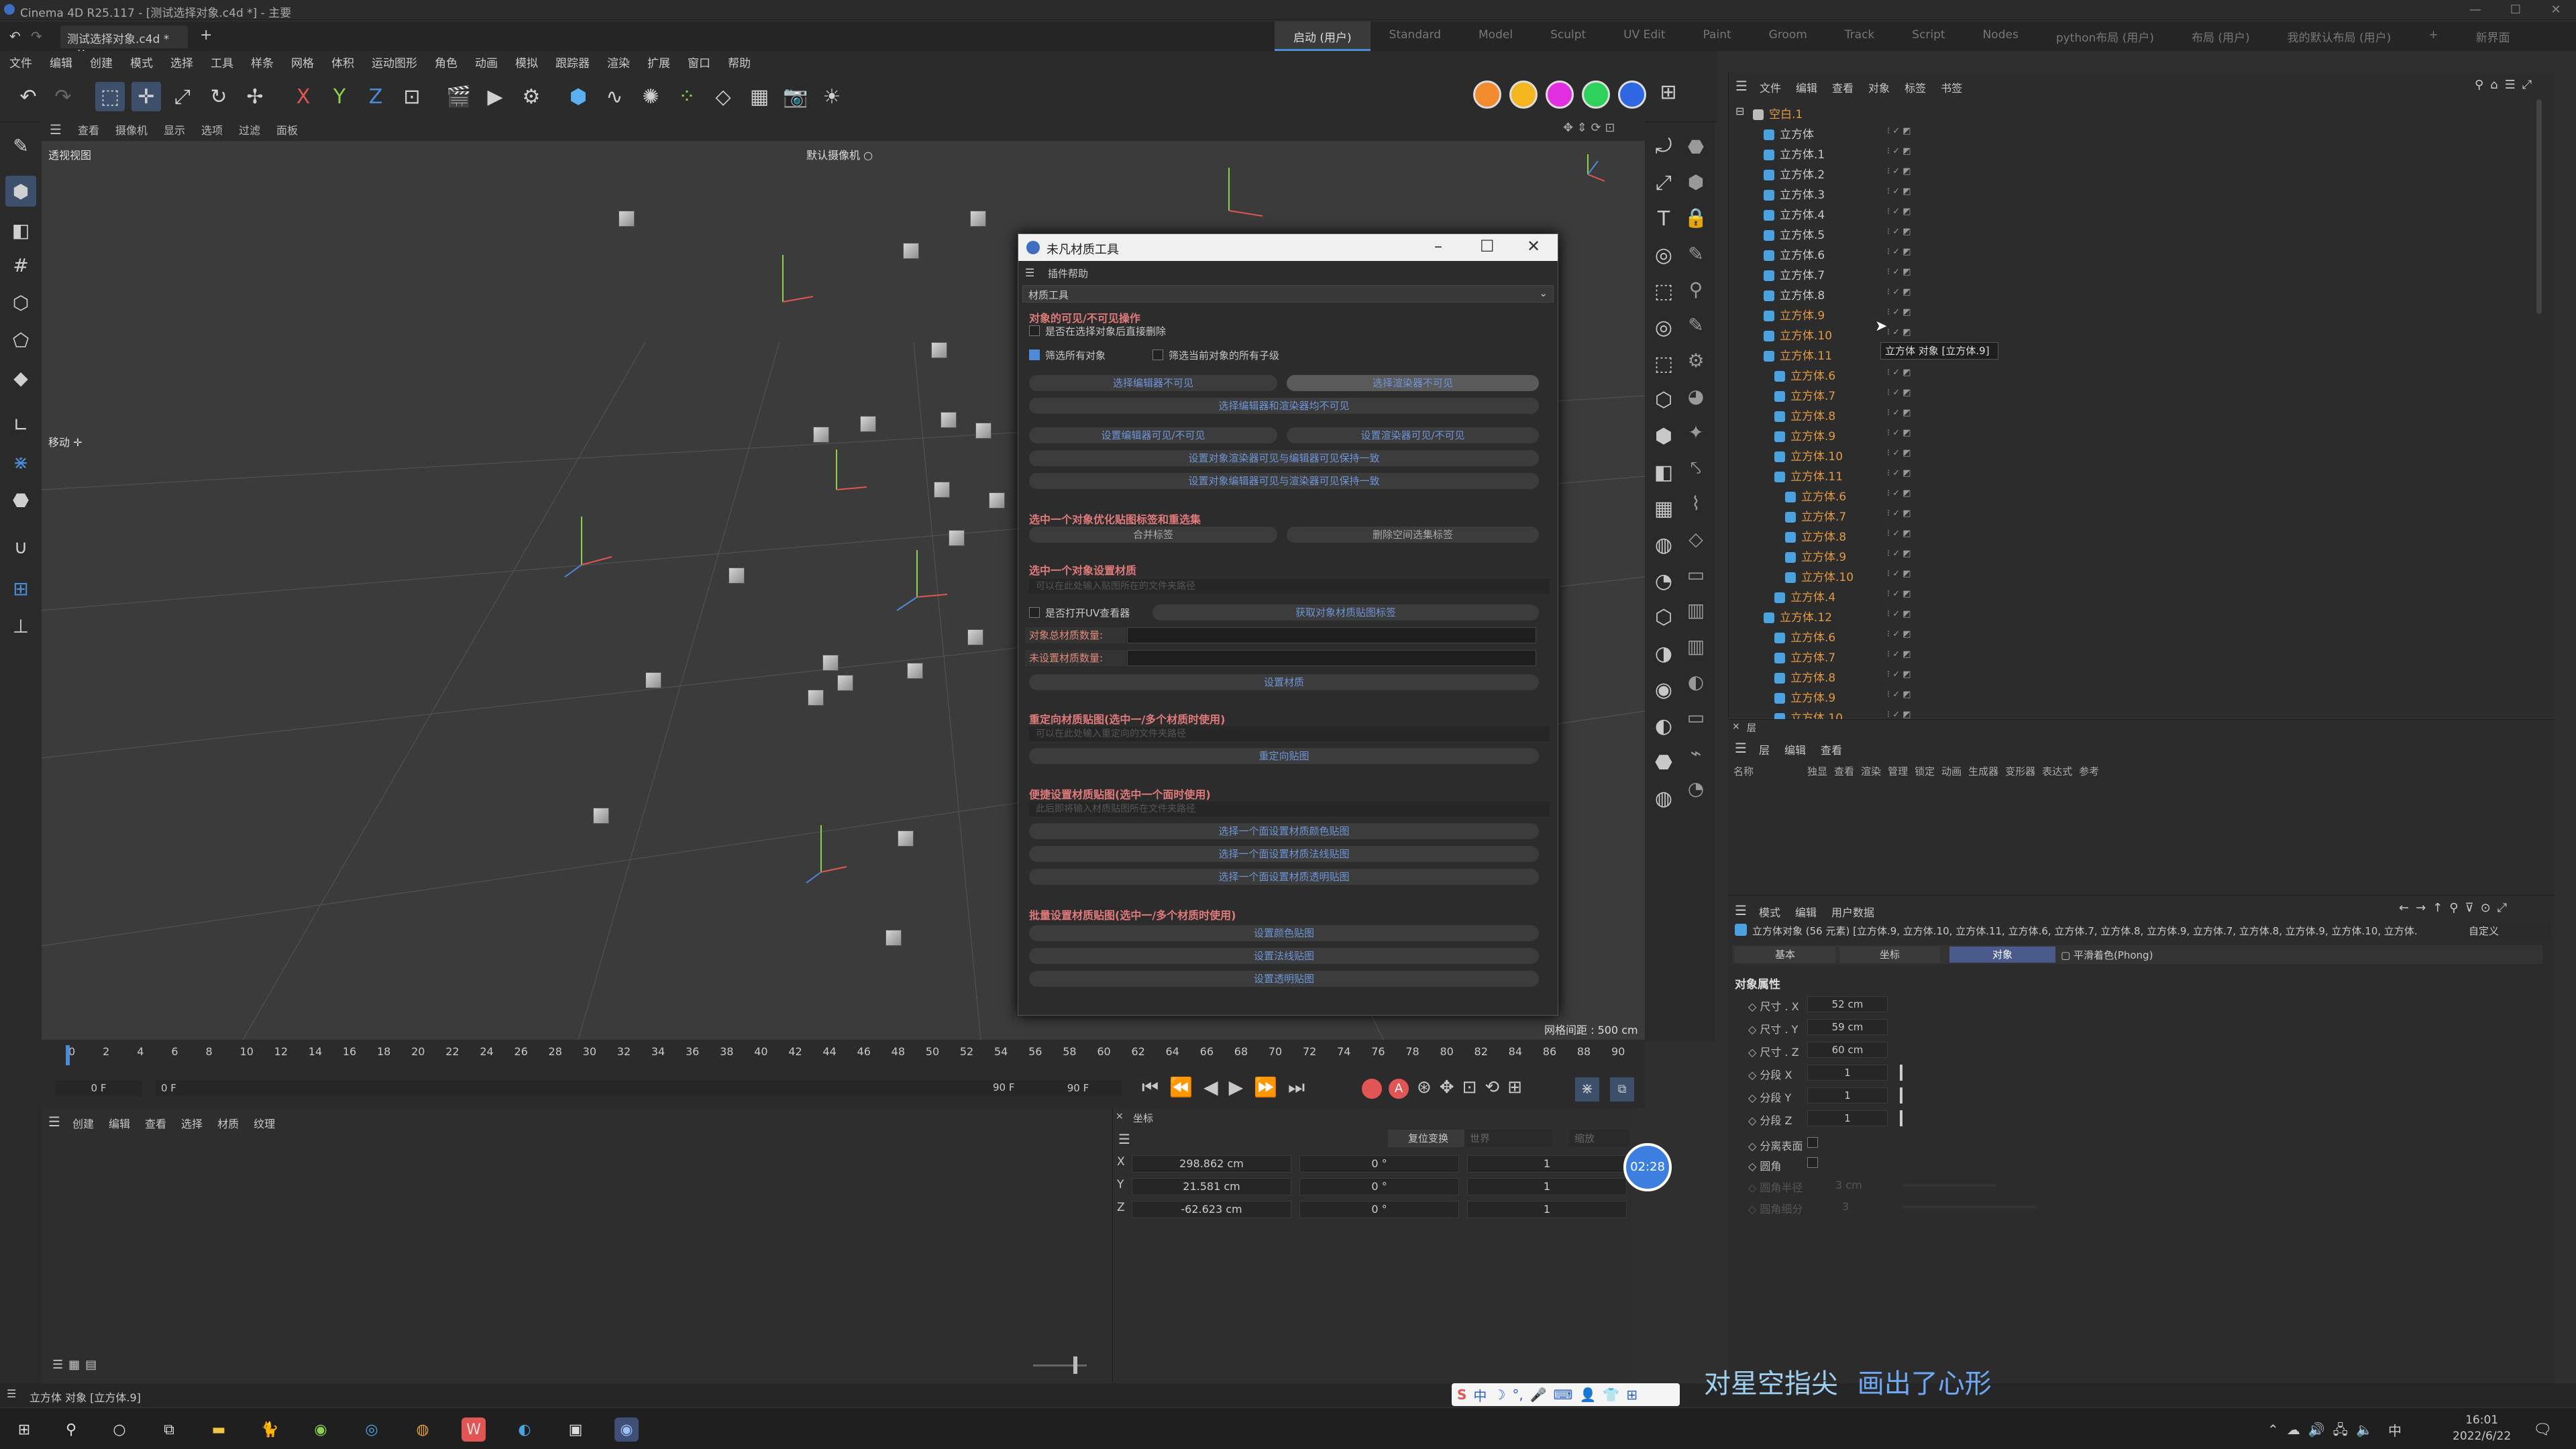  I want to click on attr-value-field: 52 cm, so click(1847, 1004).